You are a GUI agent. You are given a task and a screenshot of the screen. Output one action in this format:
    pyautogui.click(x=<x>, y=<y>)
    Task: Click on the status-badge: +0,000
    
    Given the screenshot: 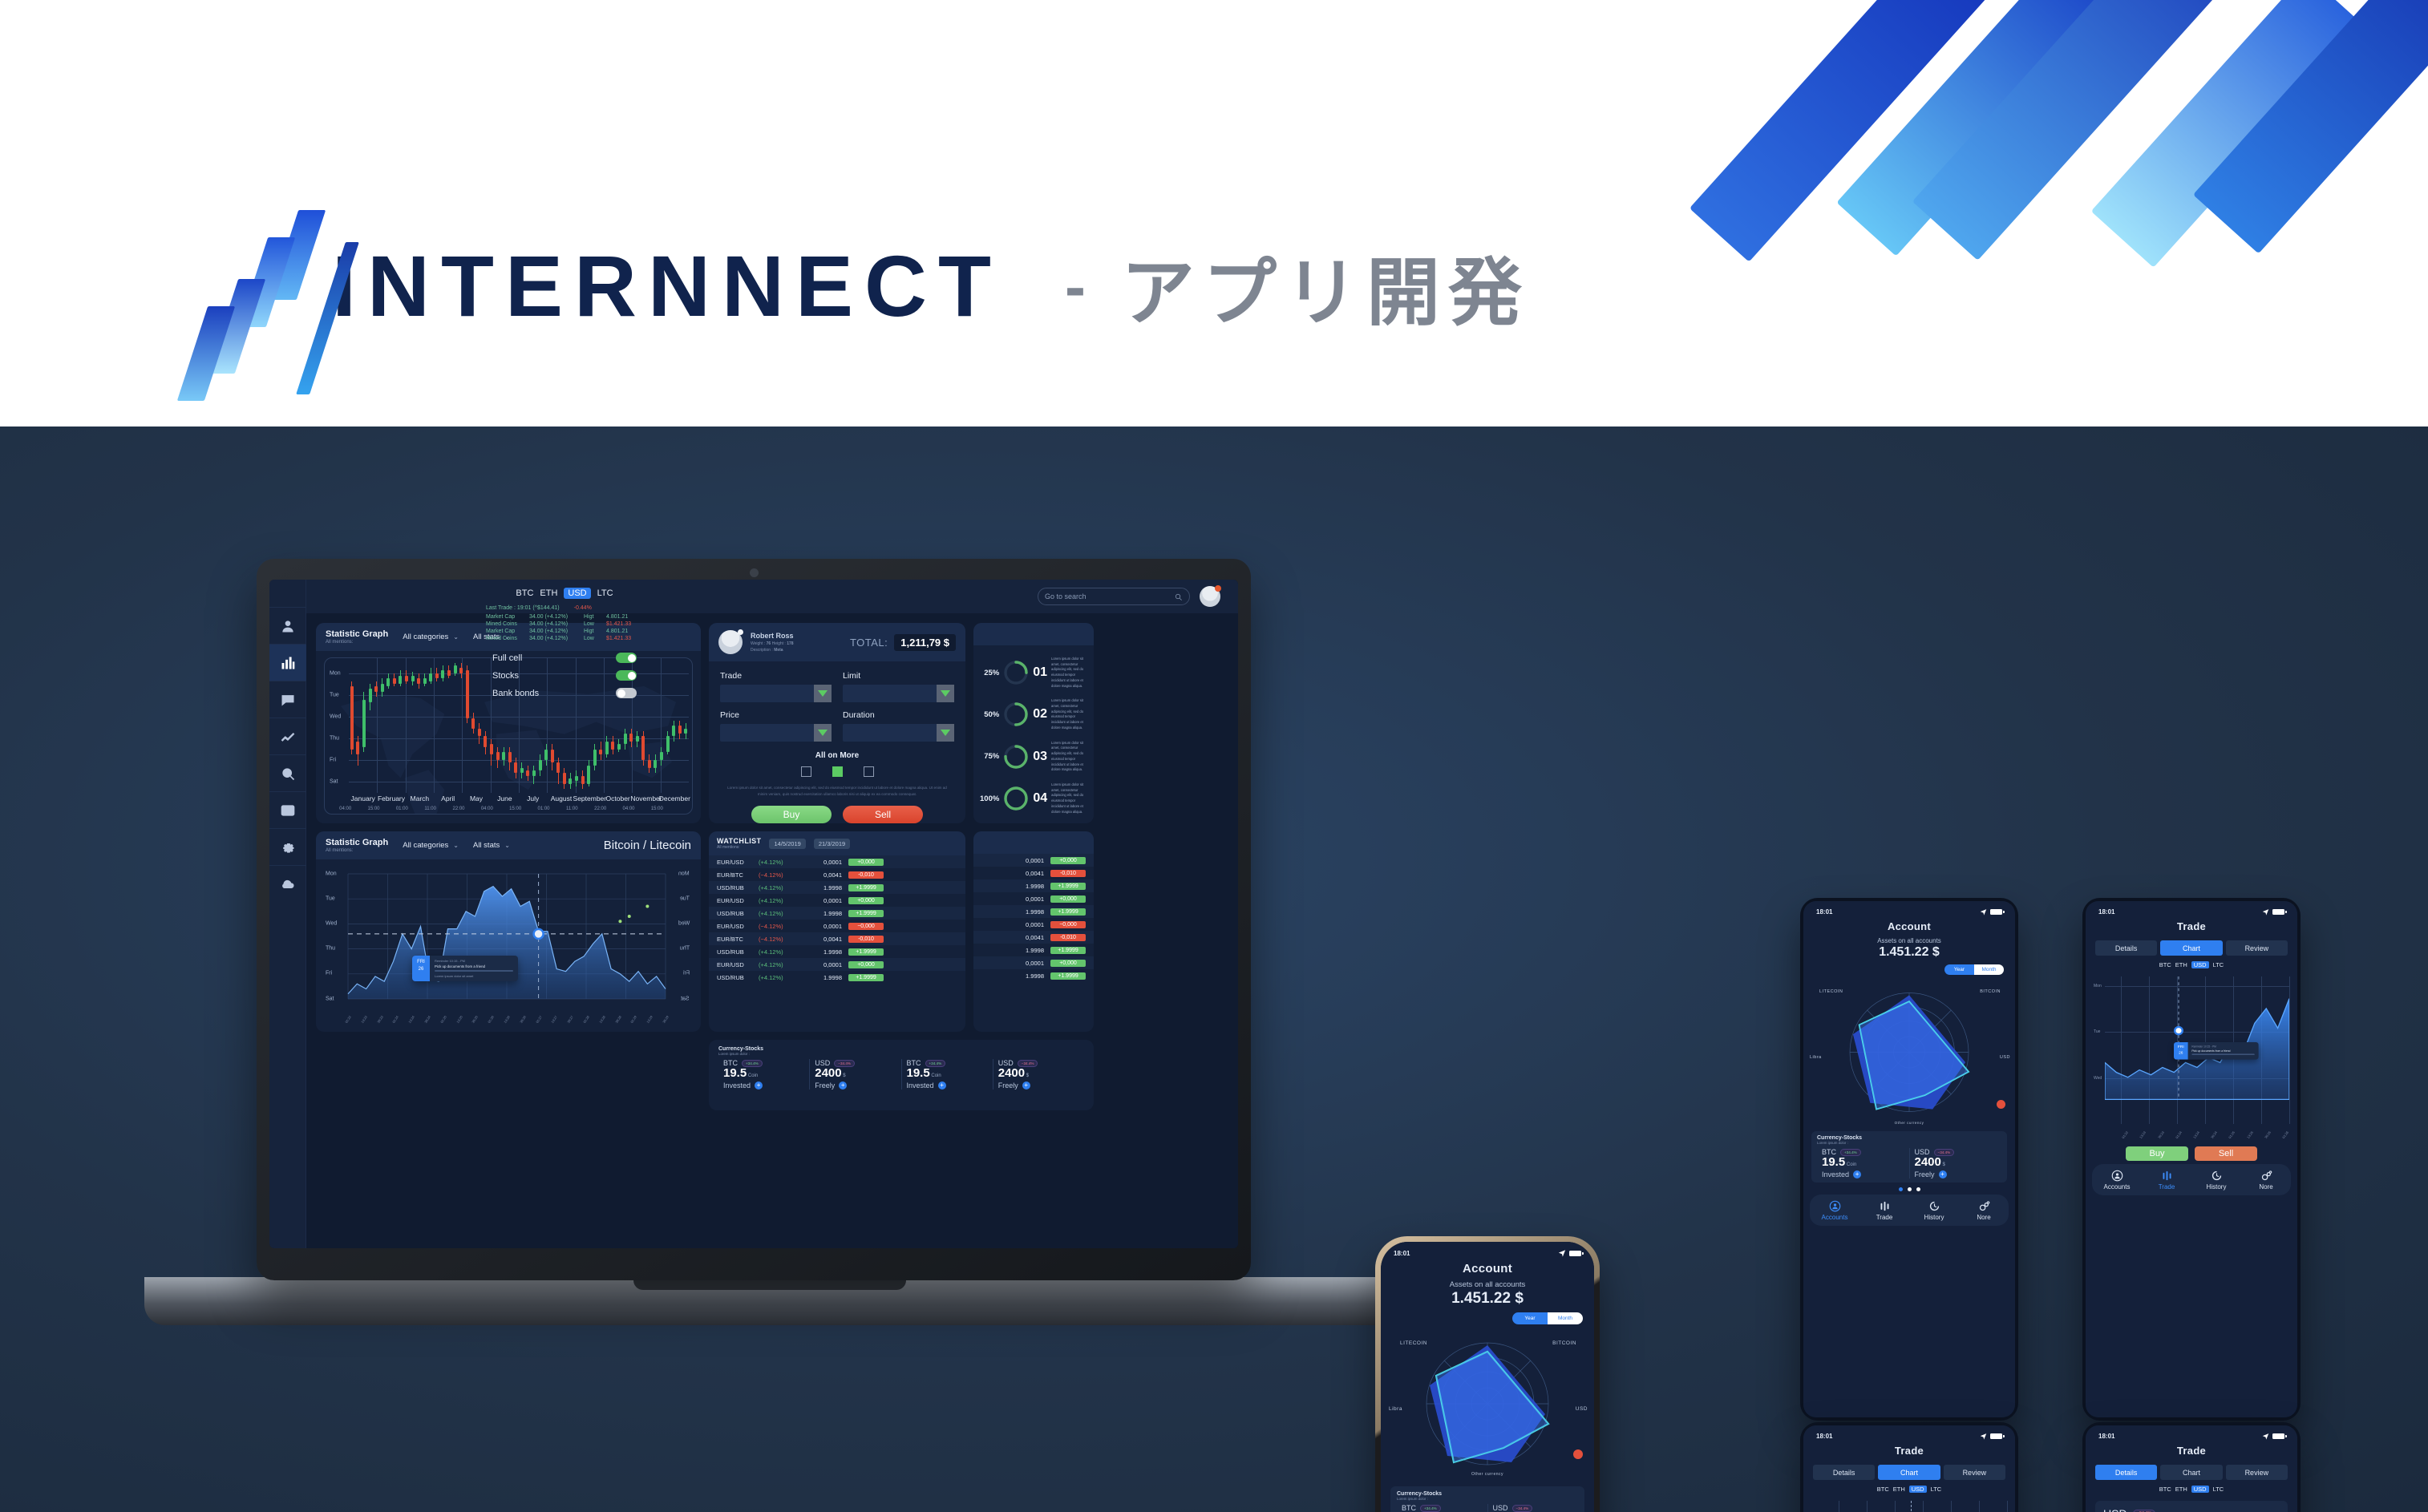 What is the action you would take?
    pyautogui.click(x=866, y=862)
    